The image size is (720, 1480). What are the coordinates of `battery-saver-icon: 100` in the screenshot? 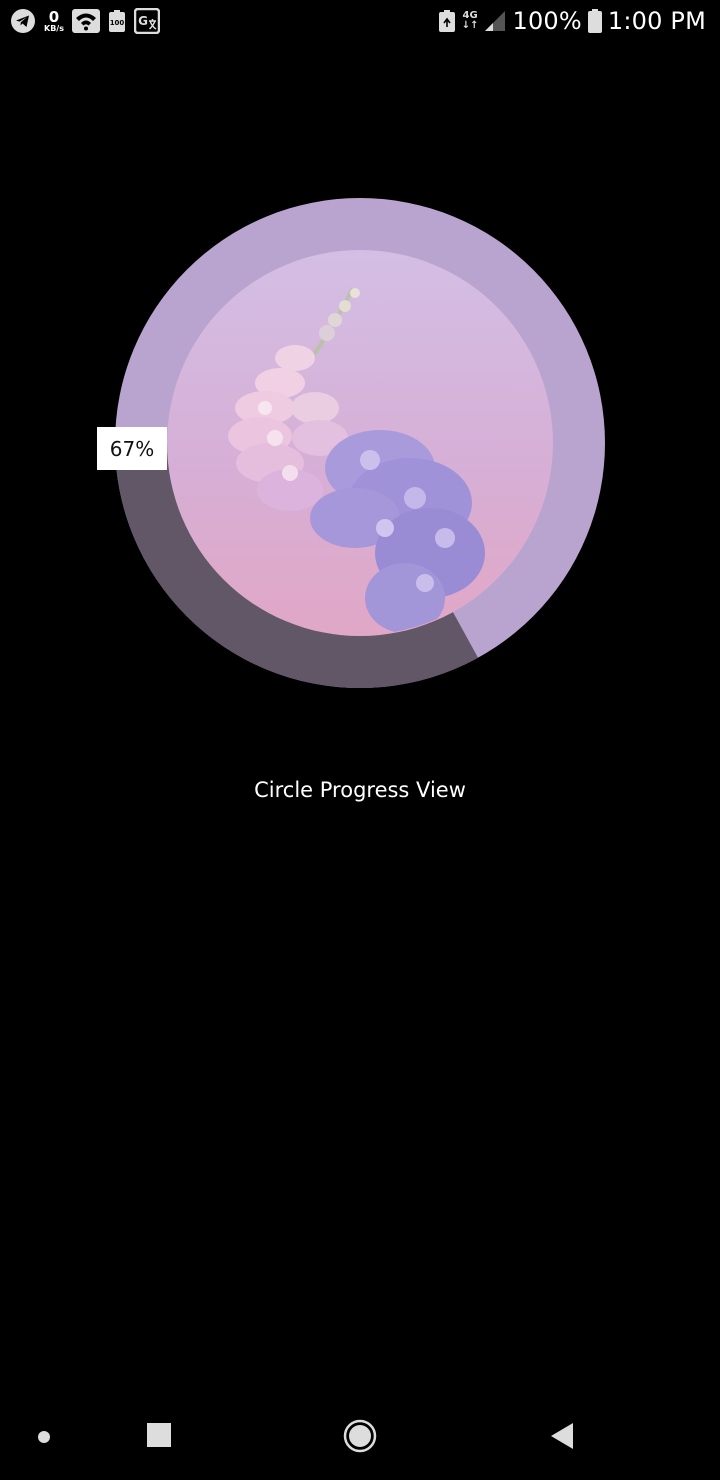 It's located at (117, 21).